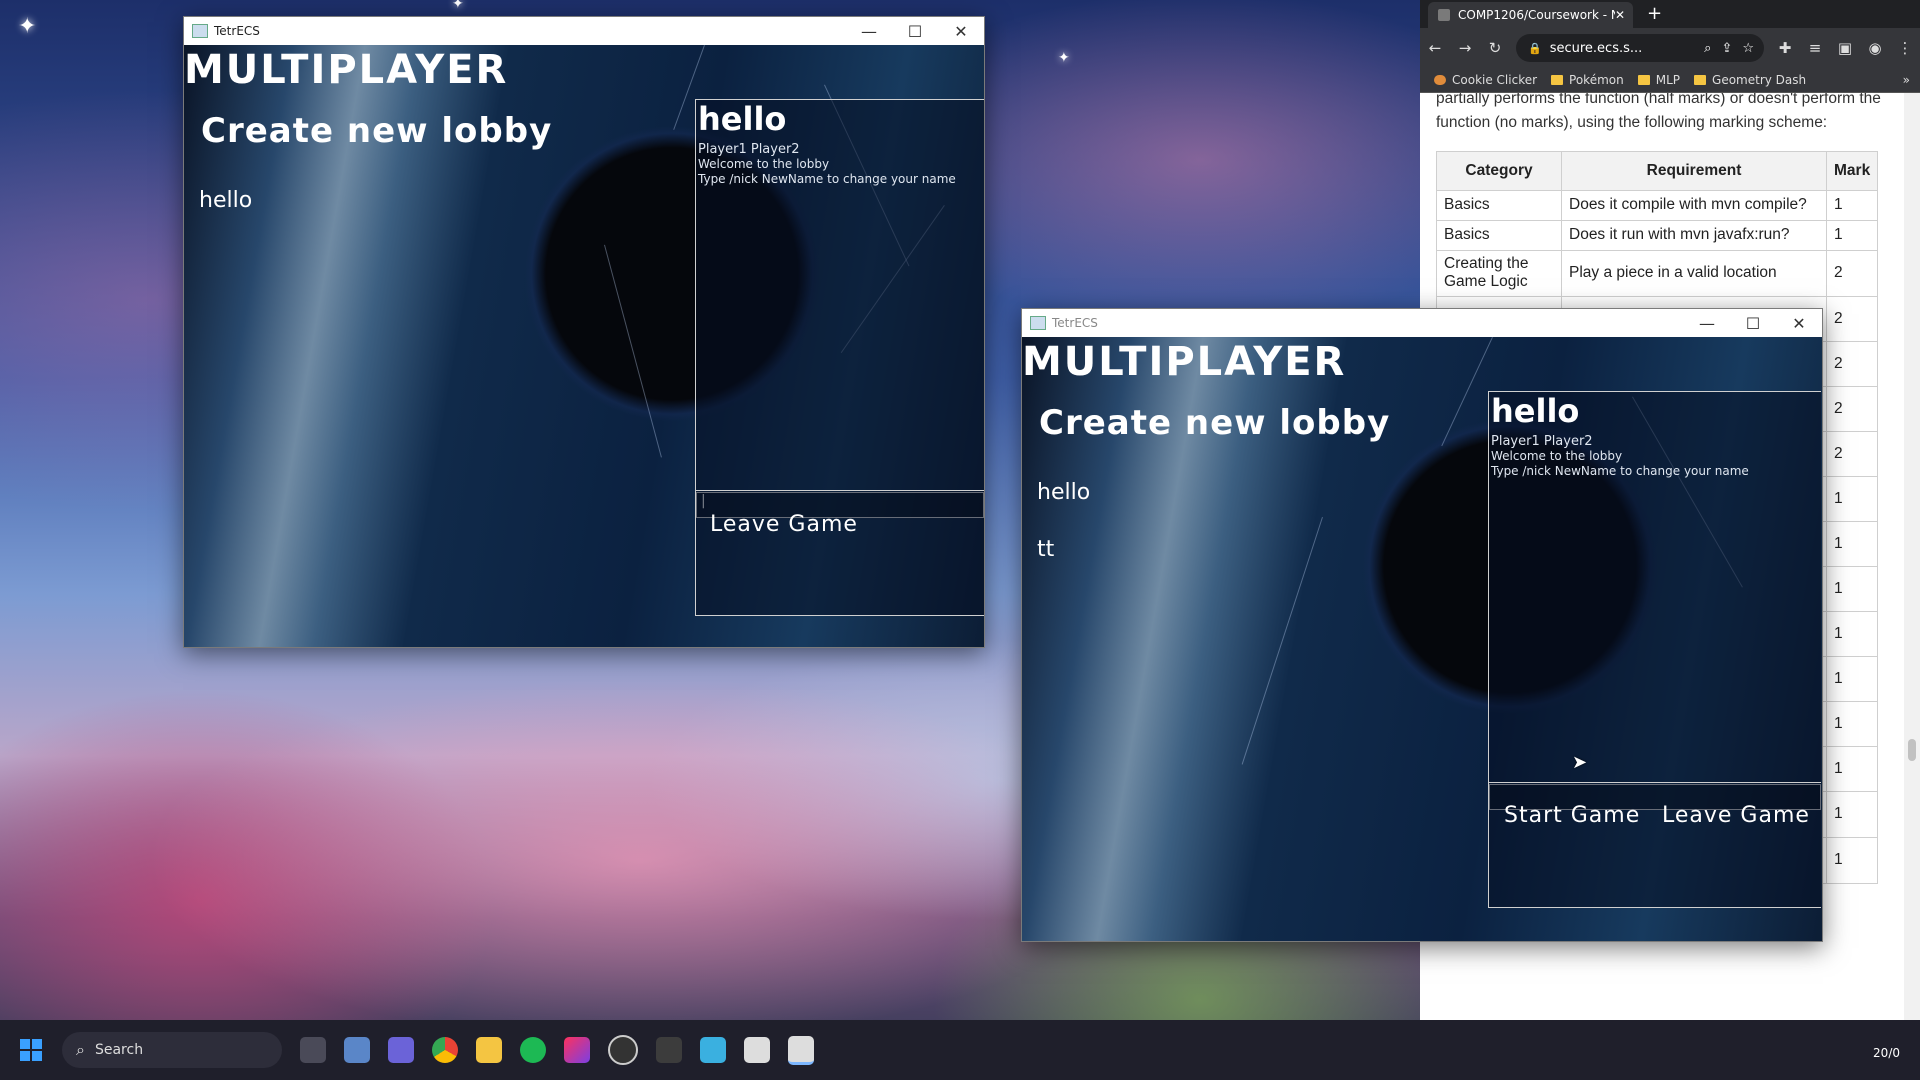 The height and width of the screenshot is (1080, 1920). Describe the element at coordinates (172, 1050) in the screenshot. I see `taskbar-search: ⌕ Search` at that location.